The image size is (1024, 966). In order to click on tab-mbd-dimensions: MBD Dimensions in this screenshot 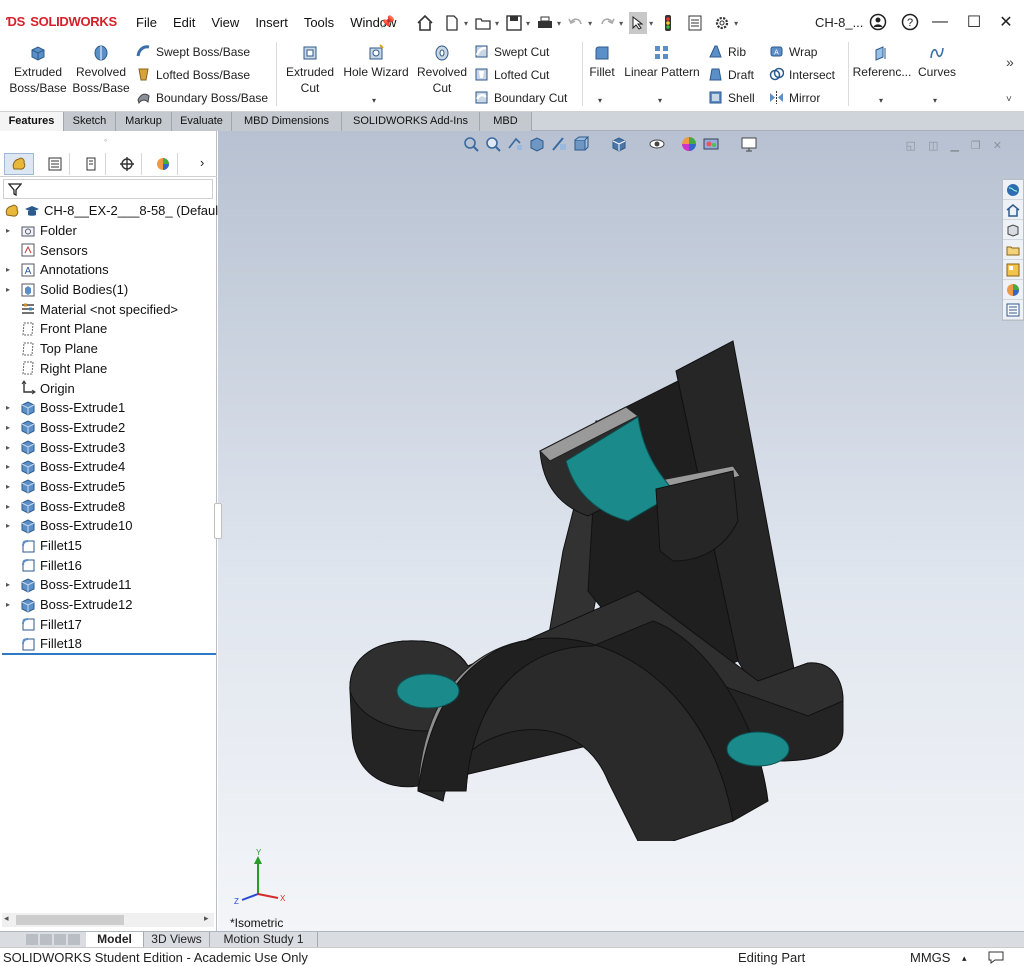, I will do `click(287, 121)`.